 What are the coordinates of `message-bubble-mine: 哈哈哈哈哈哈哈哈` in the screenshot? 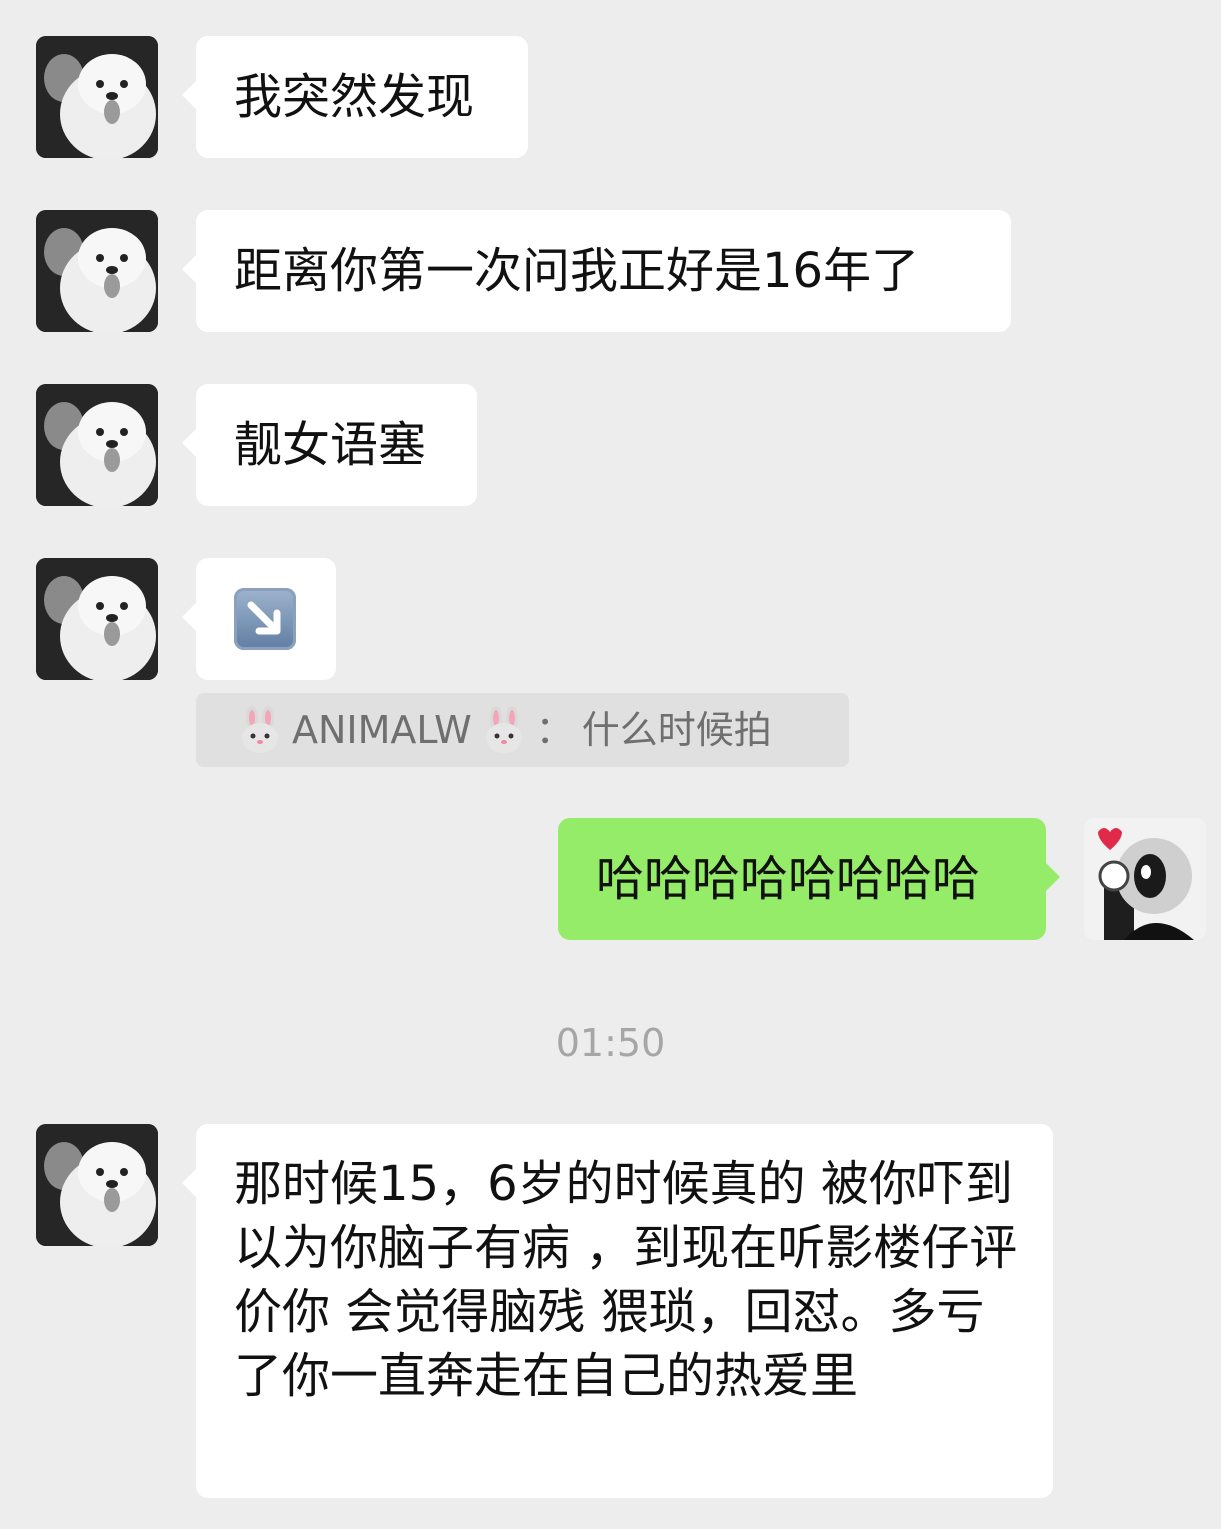 It's located at (809, 879).